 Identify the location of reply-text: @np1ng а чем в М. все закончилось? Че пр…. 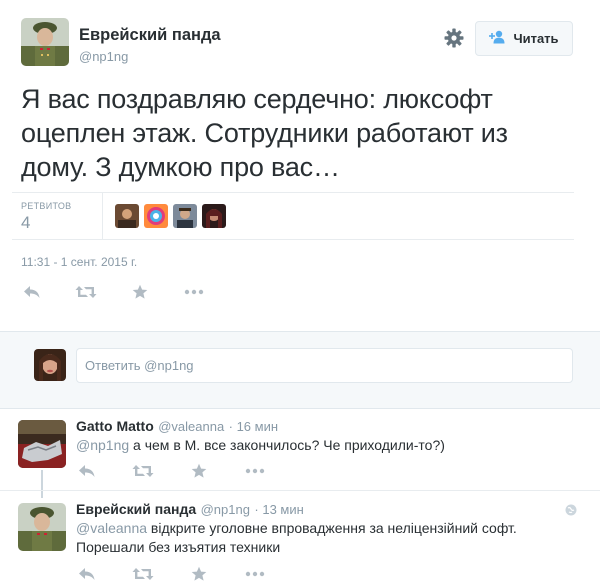
(326, 445).